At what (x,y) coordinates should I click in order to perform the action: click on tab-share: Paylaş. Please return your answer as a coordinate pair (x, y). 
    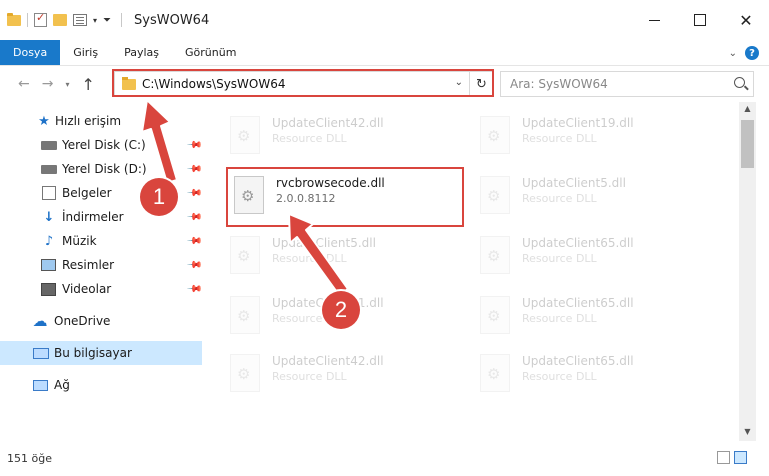
    Looking at the image, I should click on (141, 52).